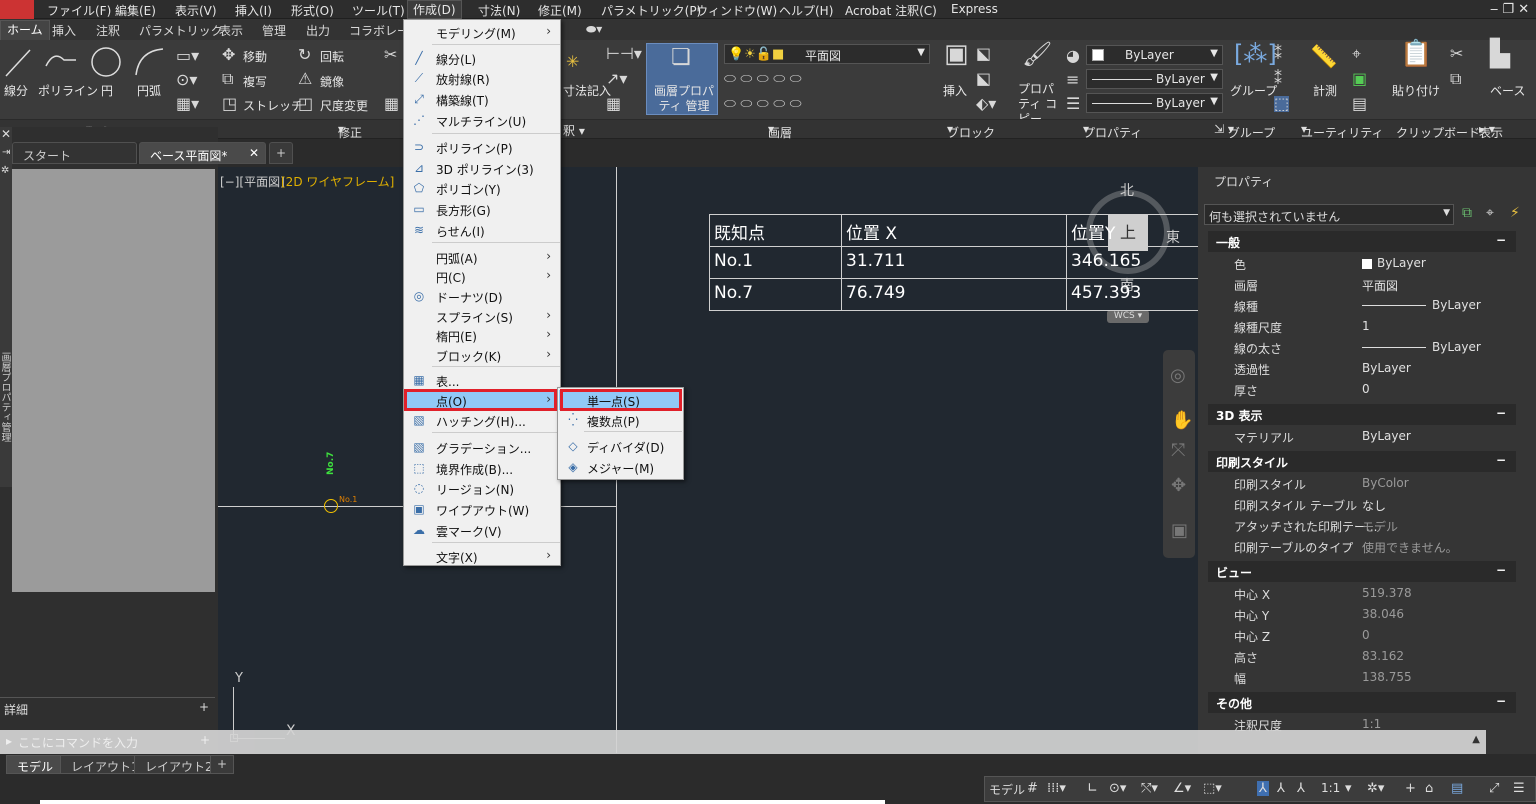  What do you see at coordinates (1178, 485) in the screenshot?
I see `orbit-icon: ✥` at bounding box center [1178, 485].